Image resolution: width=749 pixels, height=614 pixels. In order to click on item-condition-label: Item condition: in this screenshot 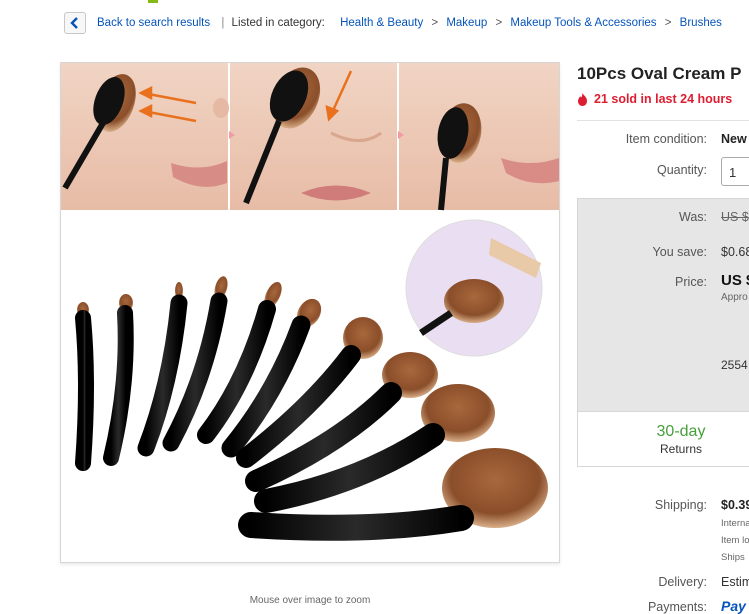, I will do `click(666, 139)`.